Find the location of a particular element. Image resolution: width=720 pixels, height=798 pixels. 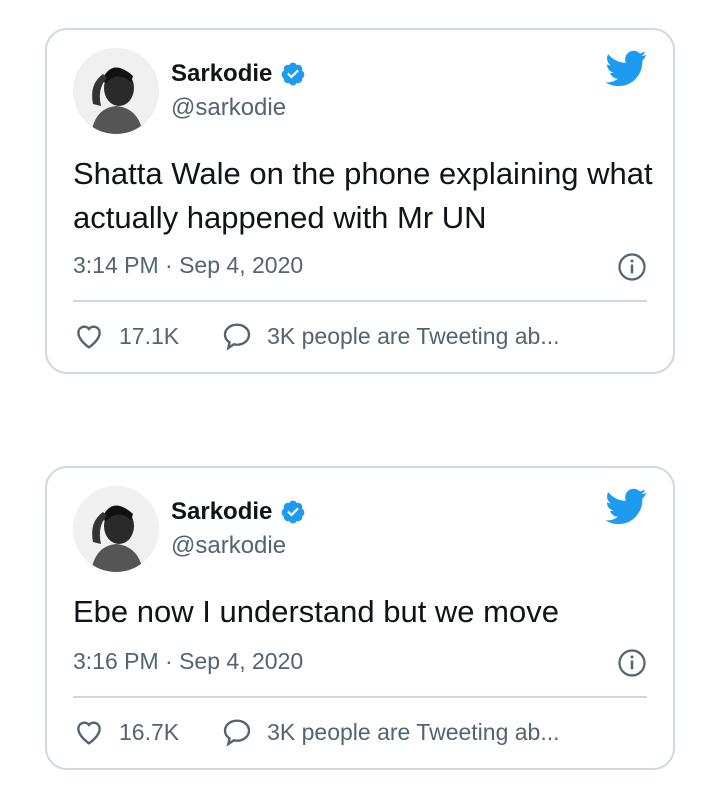

like-button: 16.7K is located at coordinates (126, 732).